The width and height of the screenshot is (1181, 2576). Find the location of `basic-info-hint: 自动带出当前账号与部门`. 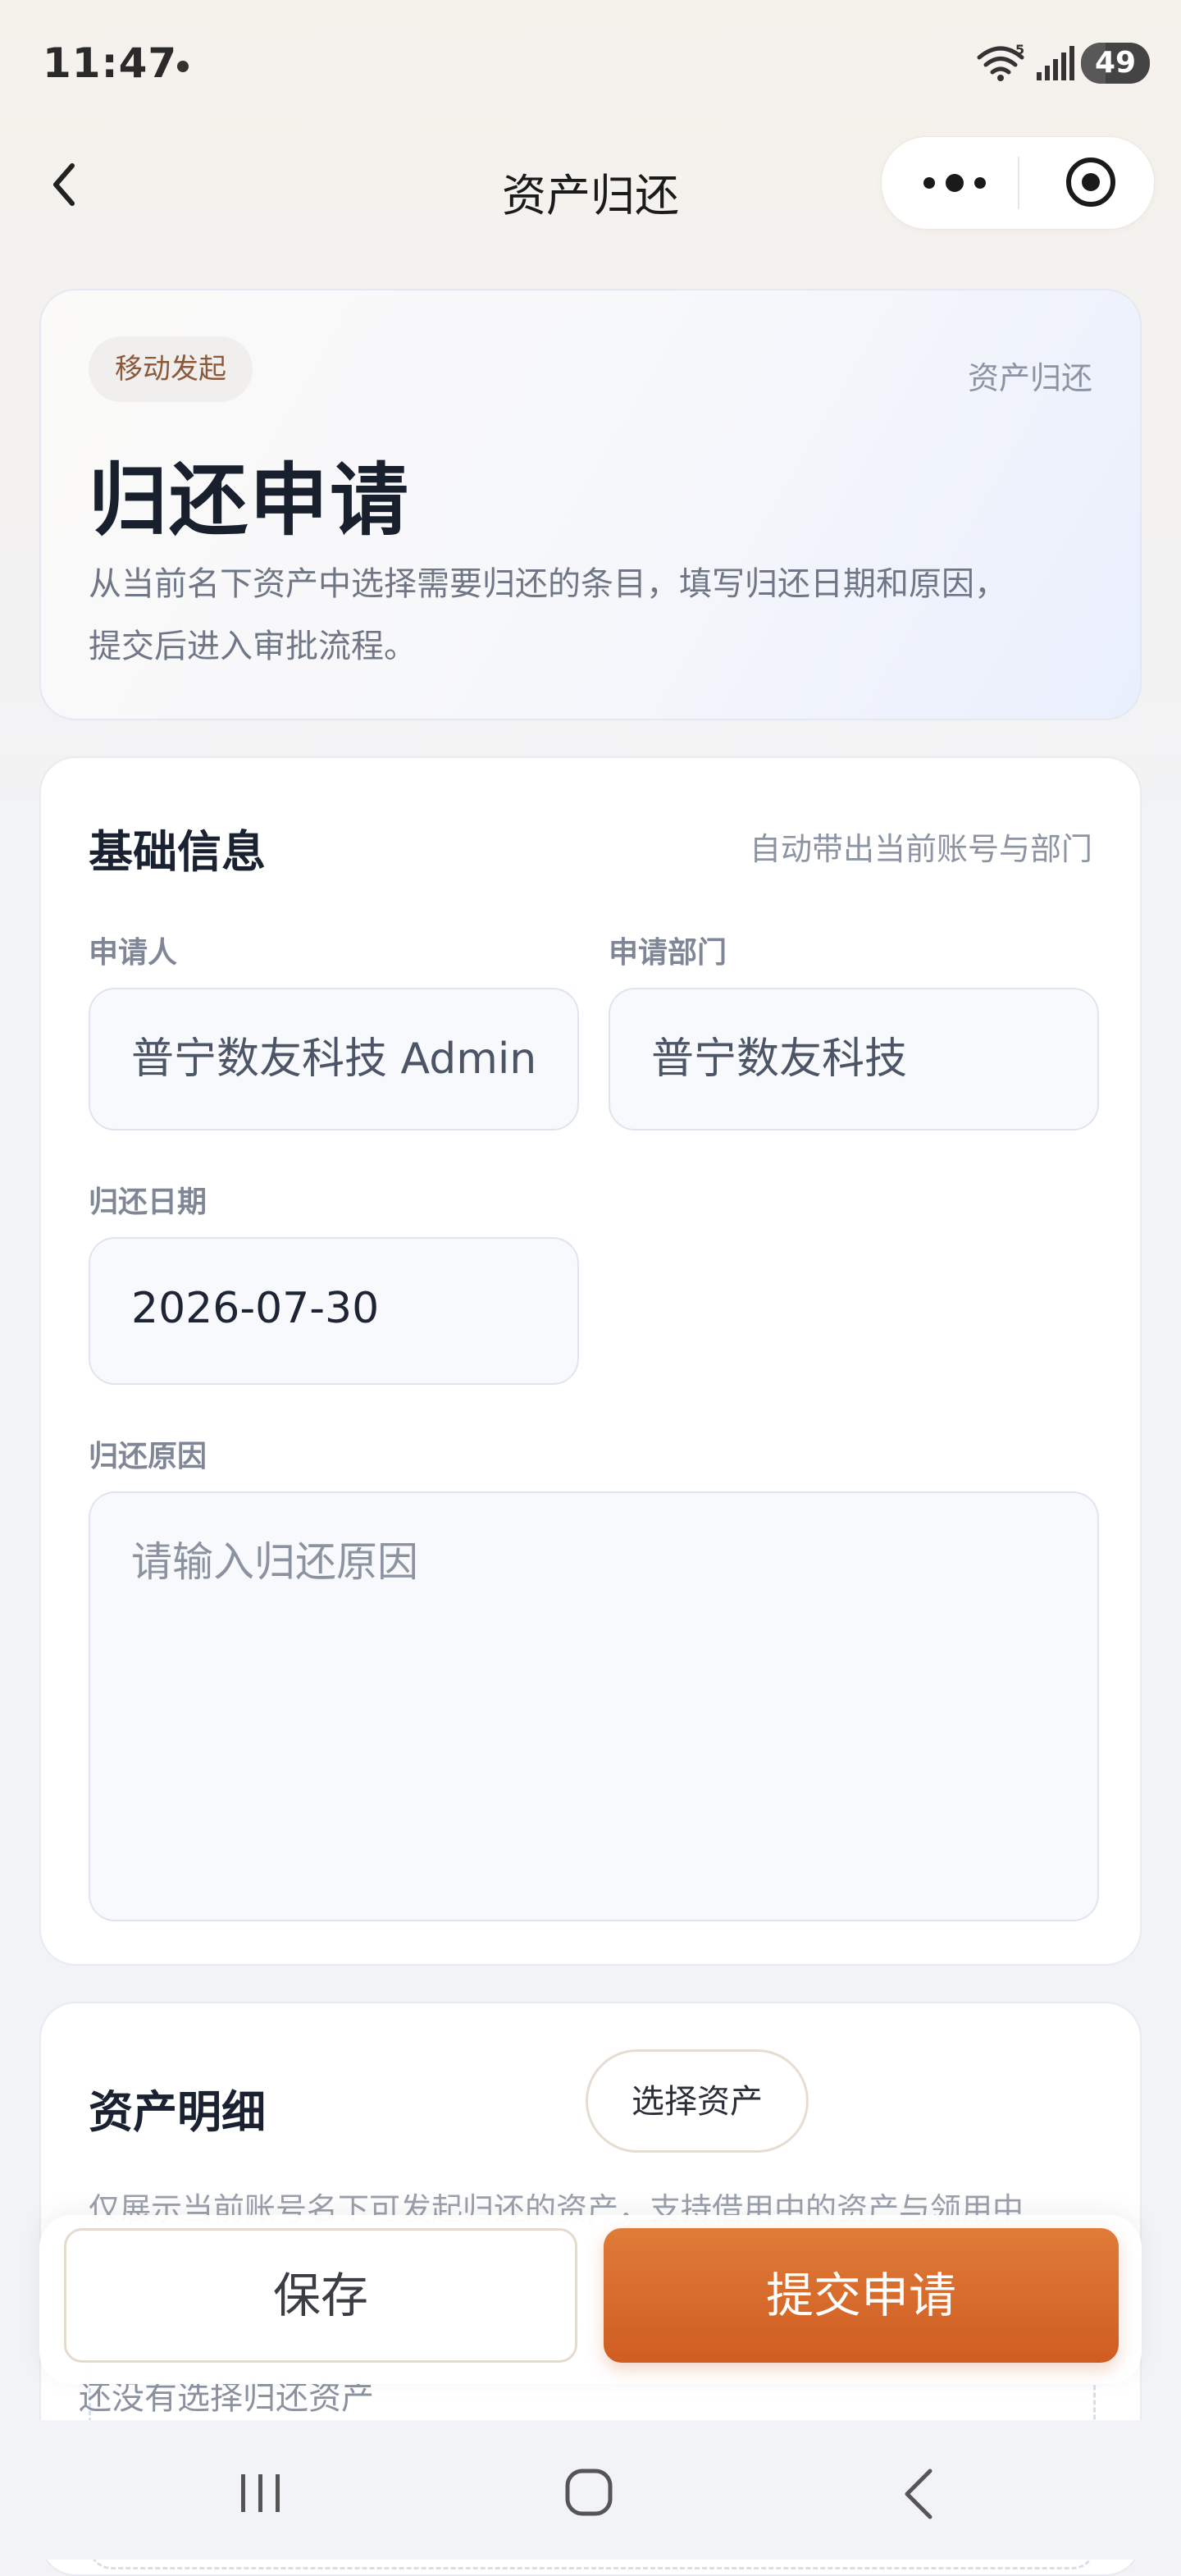

basic-info-hint: 自动带出当前账号与部门 is located at coordinates (921, 849).